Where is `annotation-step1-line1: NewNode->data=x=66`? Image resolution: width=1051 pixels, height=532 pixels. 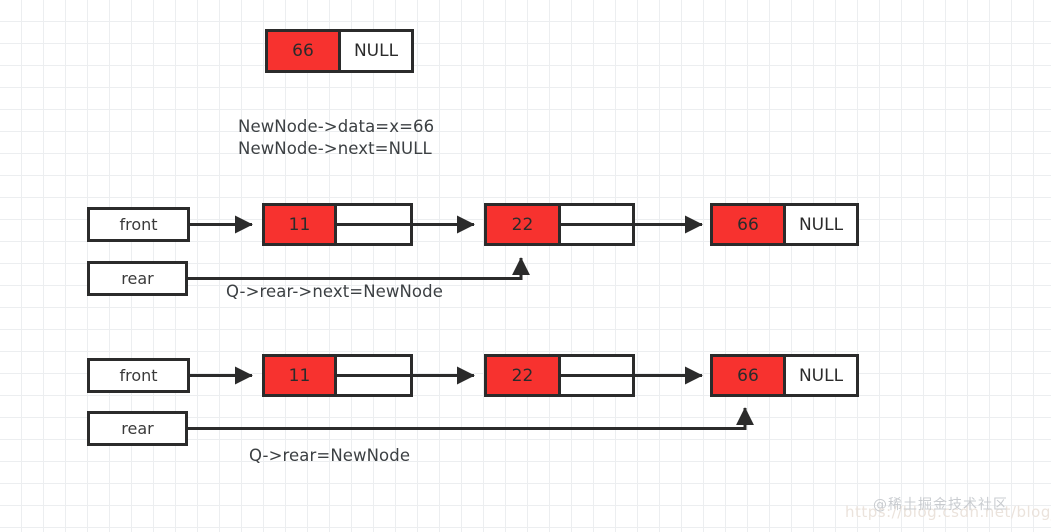
annotation-step1-line1: NewNode->data=x=66 is located at coordinates (336, 126).